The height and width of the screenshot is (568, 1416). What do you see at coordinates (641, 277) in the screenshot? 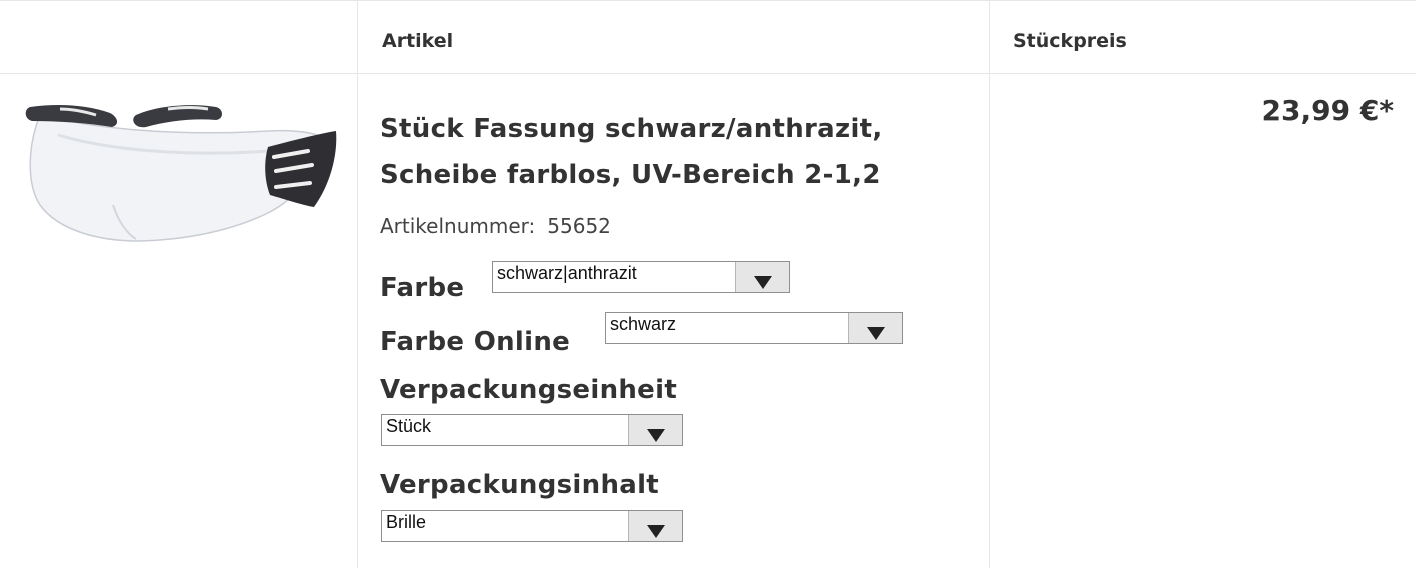
I see `farbe-select: schwarz|anthrazit` at bounding box center [641, 277].